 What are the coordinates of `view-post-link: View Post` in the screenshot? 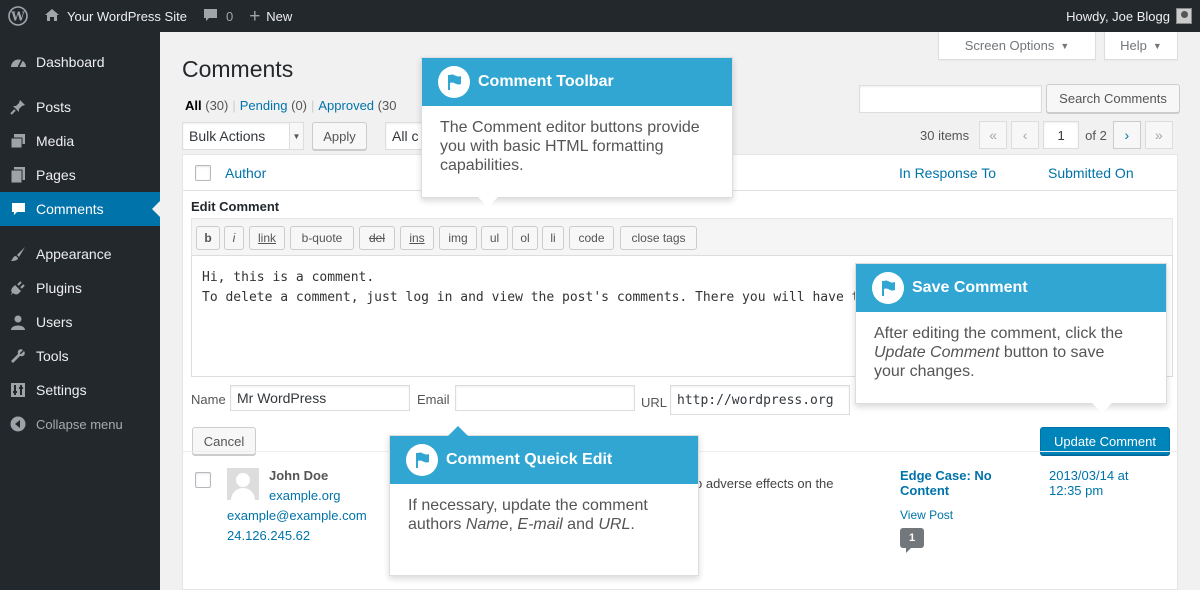 It's located at (926, 515).